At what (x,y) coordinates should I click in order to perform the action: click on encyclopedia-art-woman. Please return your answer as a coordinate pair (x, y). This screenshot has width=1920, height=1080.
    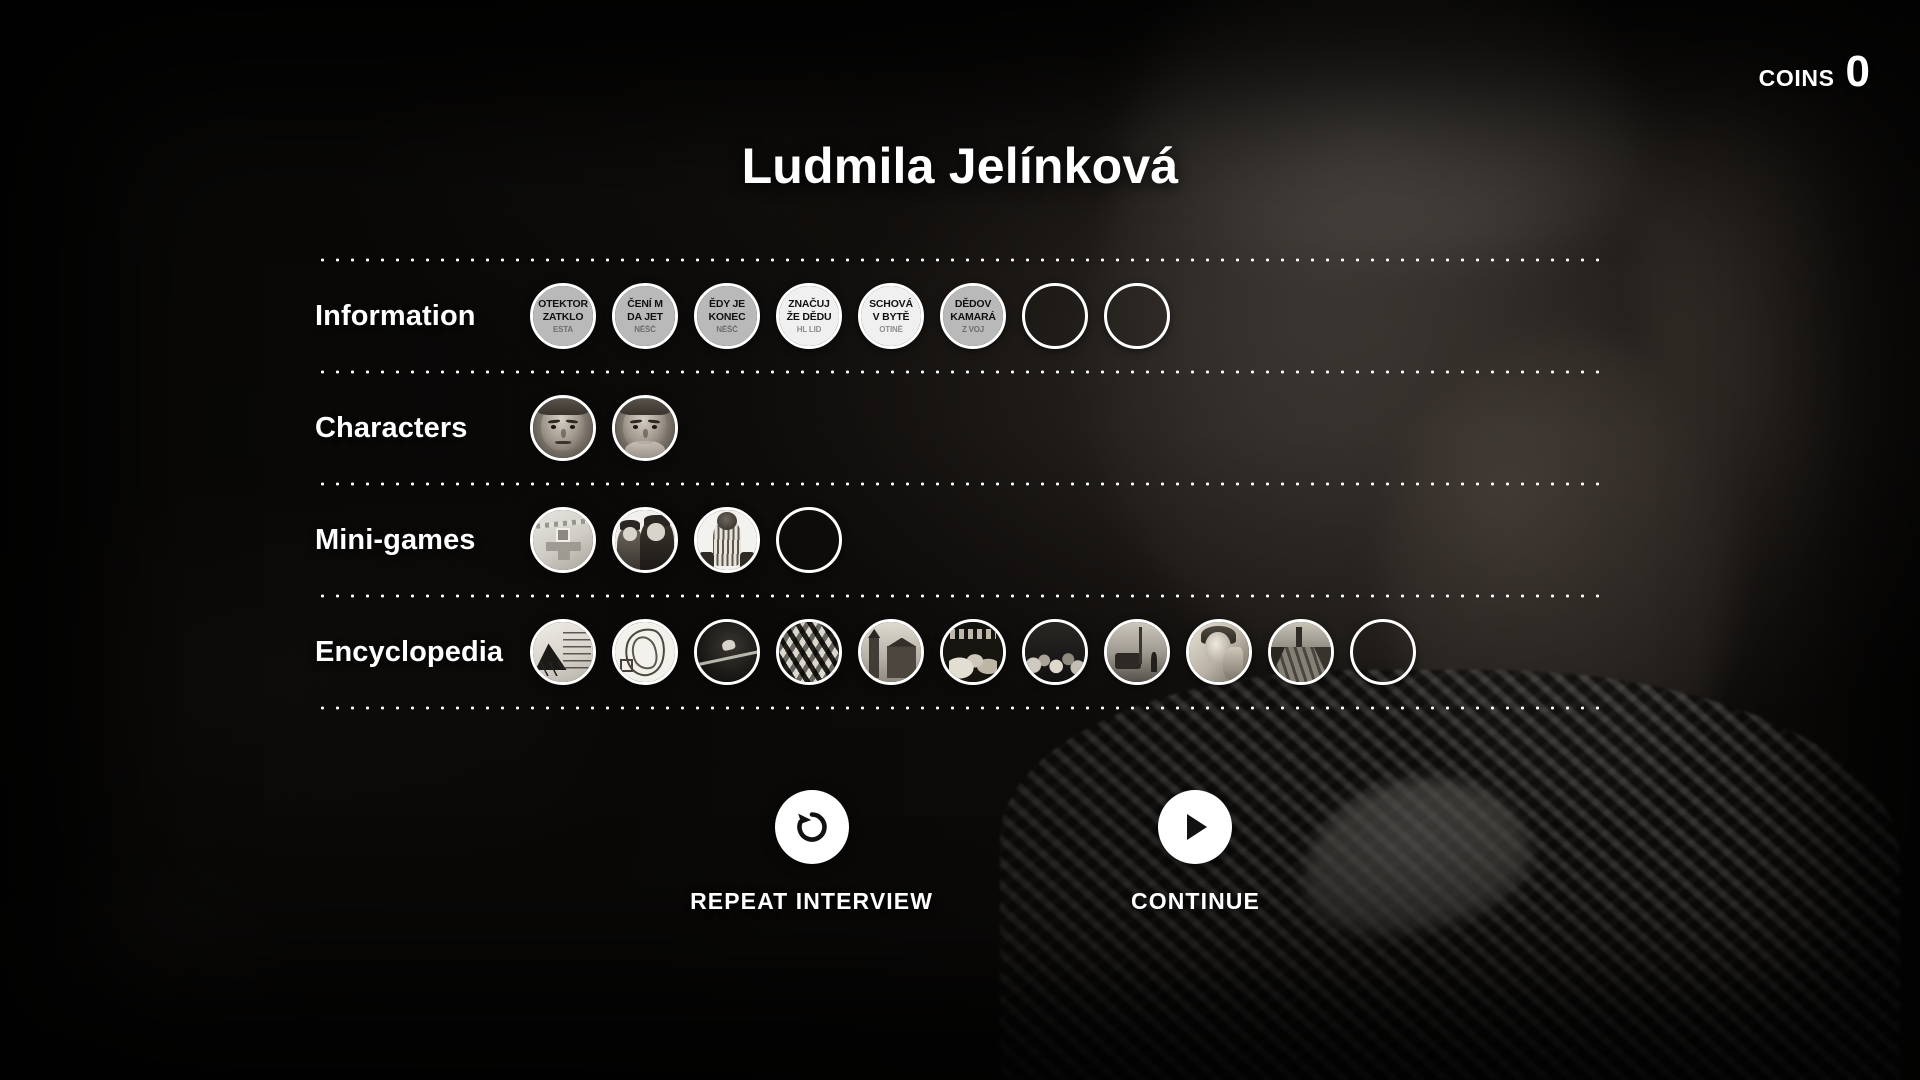
    Looking at the image, I should click on (1219, 652).